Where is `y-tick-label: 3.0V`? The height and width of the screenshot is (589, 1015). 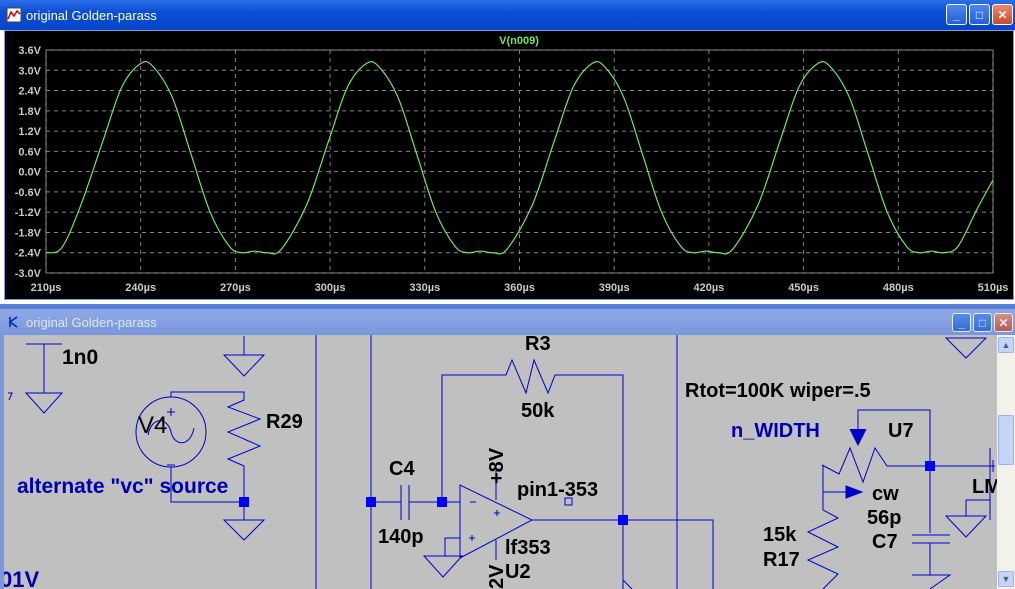 y-tick-label: 3.0V is located at coordinates (29, 71).